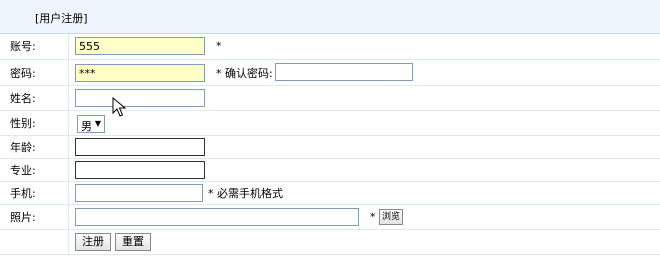 The image size is (660, 280). What do you see at coordinates (23, 98) in the screenshot?
I see `name-label: 姓名:` at bounding box center [23, 98].